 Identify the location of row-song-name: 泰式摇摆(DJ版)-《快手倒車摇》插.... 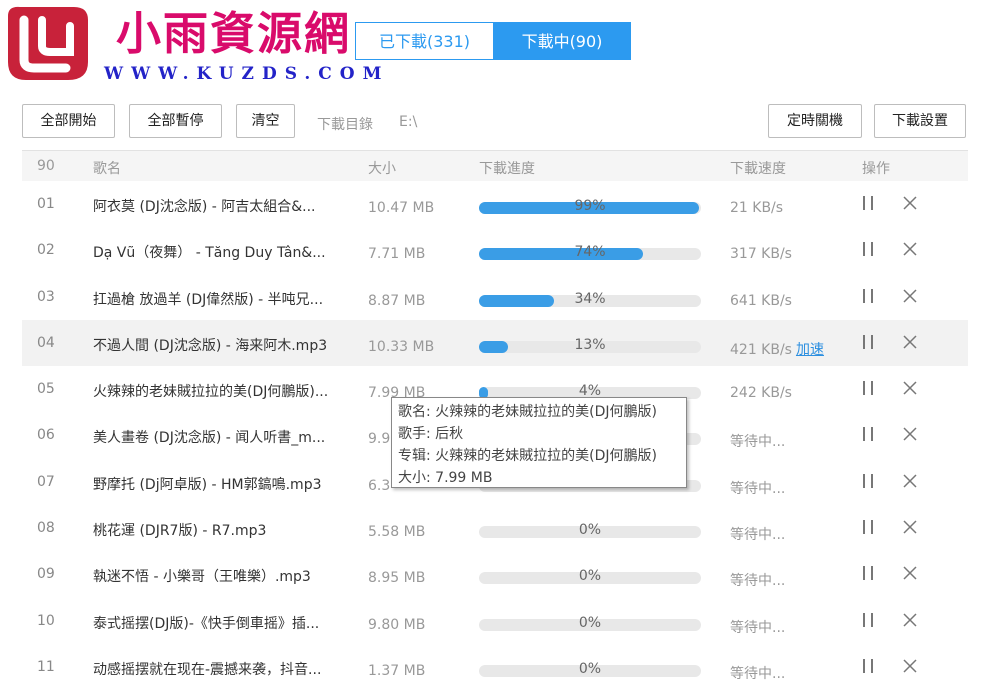
(206, 623).